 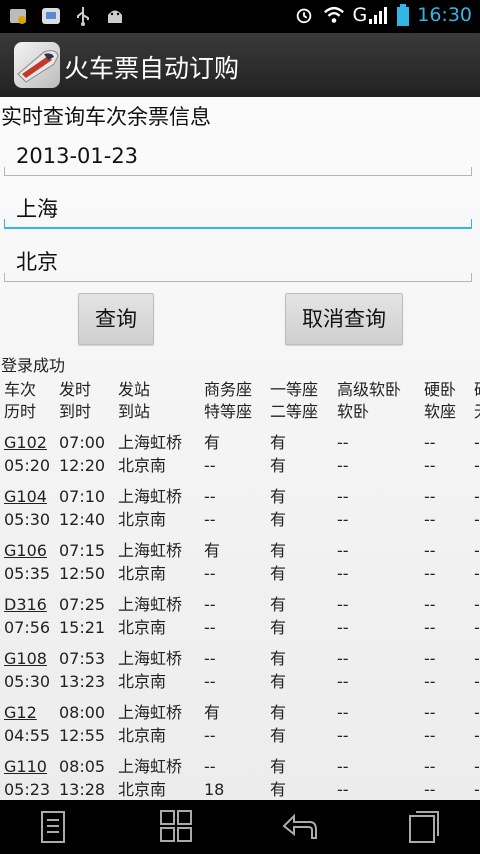 I want to click on cancel-query-button: 取消查询, so click(x=344, y=319).